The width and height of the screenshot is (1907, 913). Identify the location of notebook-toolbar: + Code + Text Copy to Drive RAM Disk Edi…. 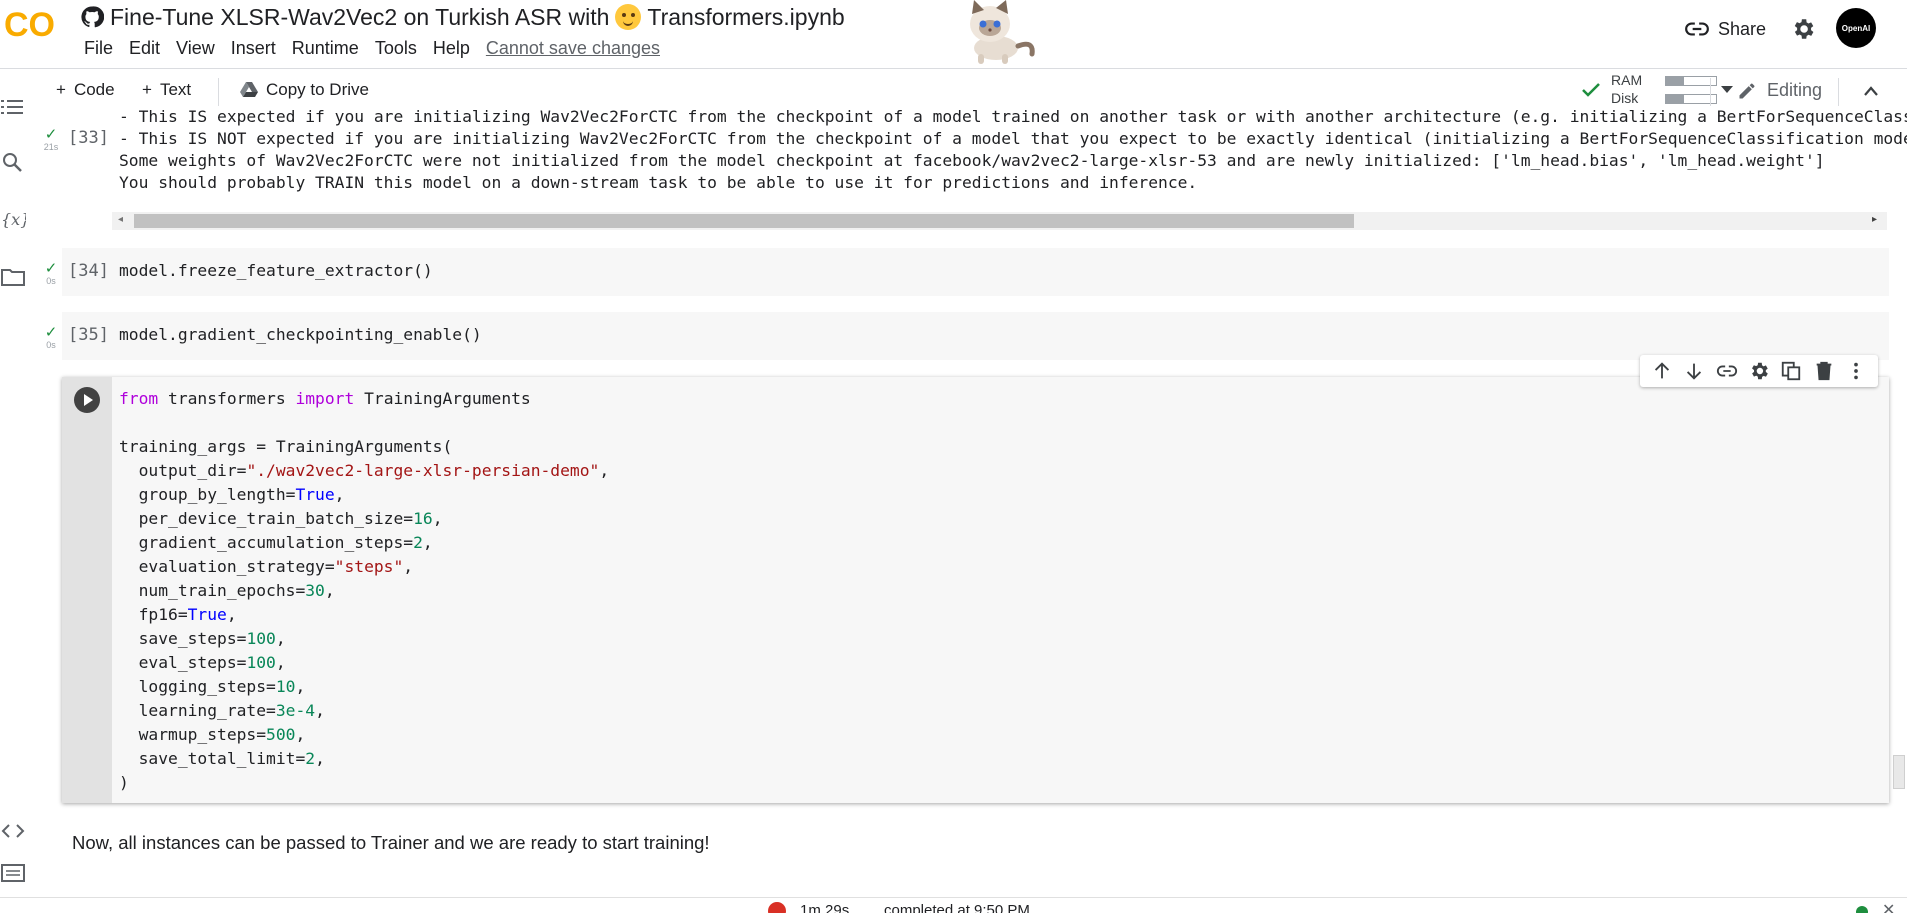
(973, 91).